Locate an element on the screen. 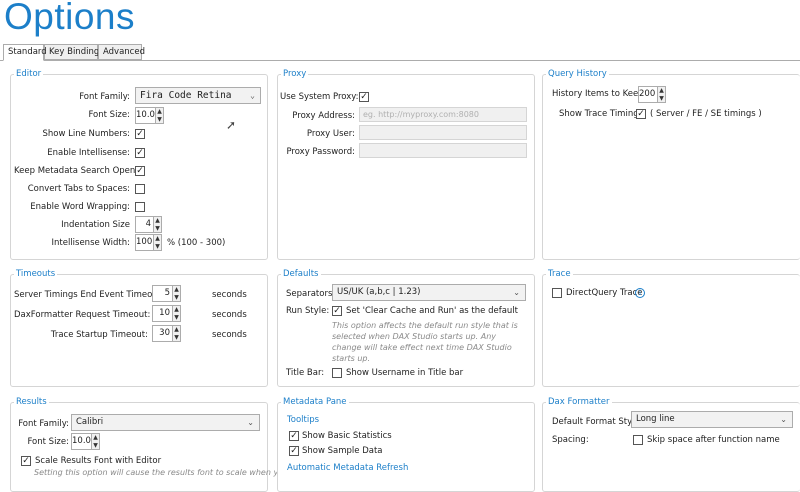  daxformatter-timeout-label: DaxFormatter Request Timeout: is located at coordinates (82, 315).